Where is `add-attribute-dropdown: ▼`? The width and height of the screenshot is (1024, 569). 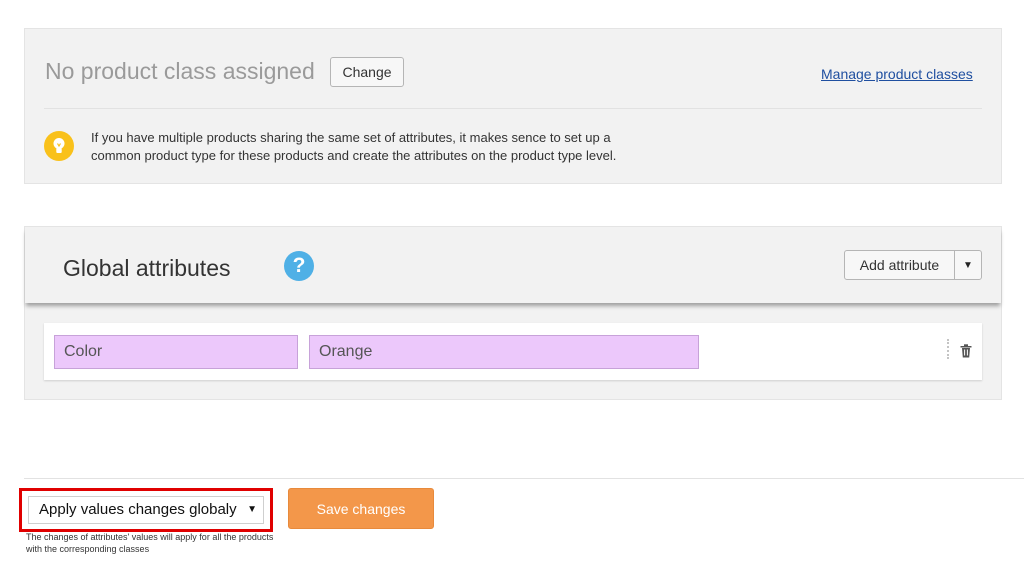 add-attribute-dropdown: ▼ is located at coordinates (968, 265).